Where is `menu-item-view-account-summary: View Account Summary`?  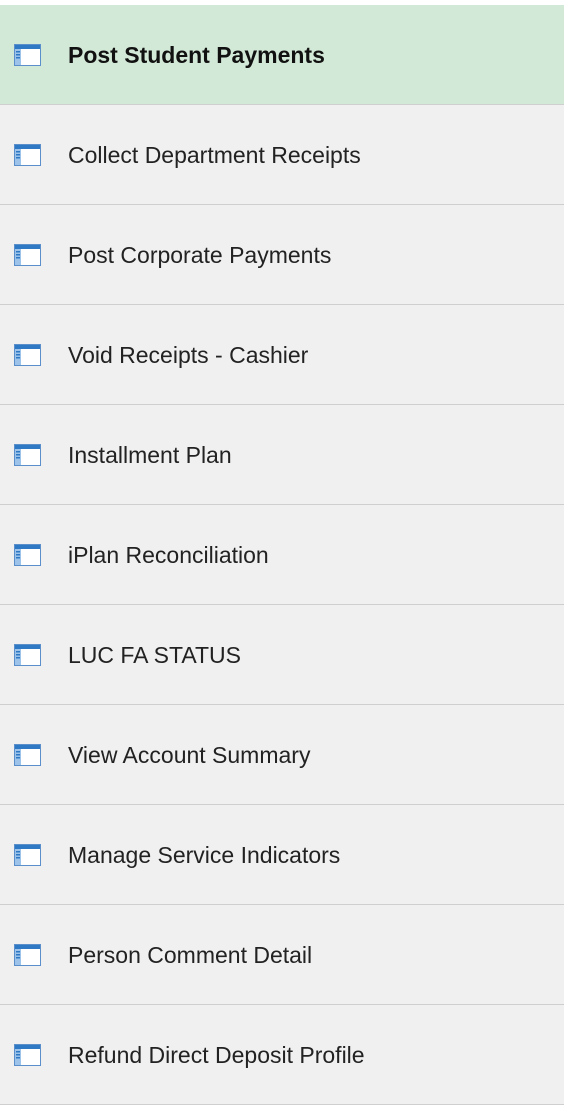 menu-item-view-account-summary: View Account Summary is located at coordinates (282, 755).